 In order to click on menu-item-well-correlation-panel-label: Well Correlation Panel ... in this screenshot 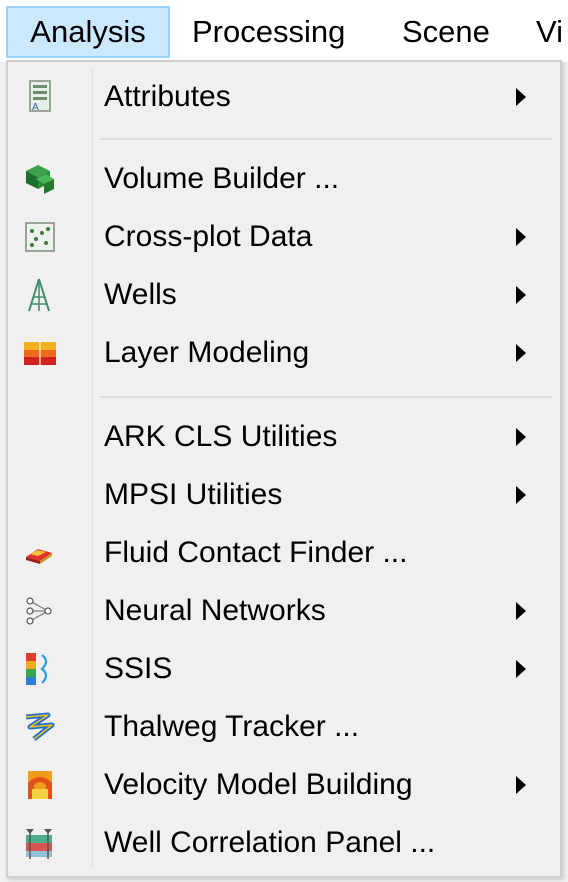, I will do `click(270, 842)`.